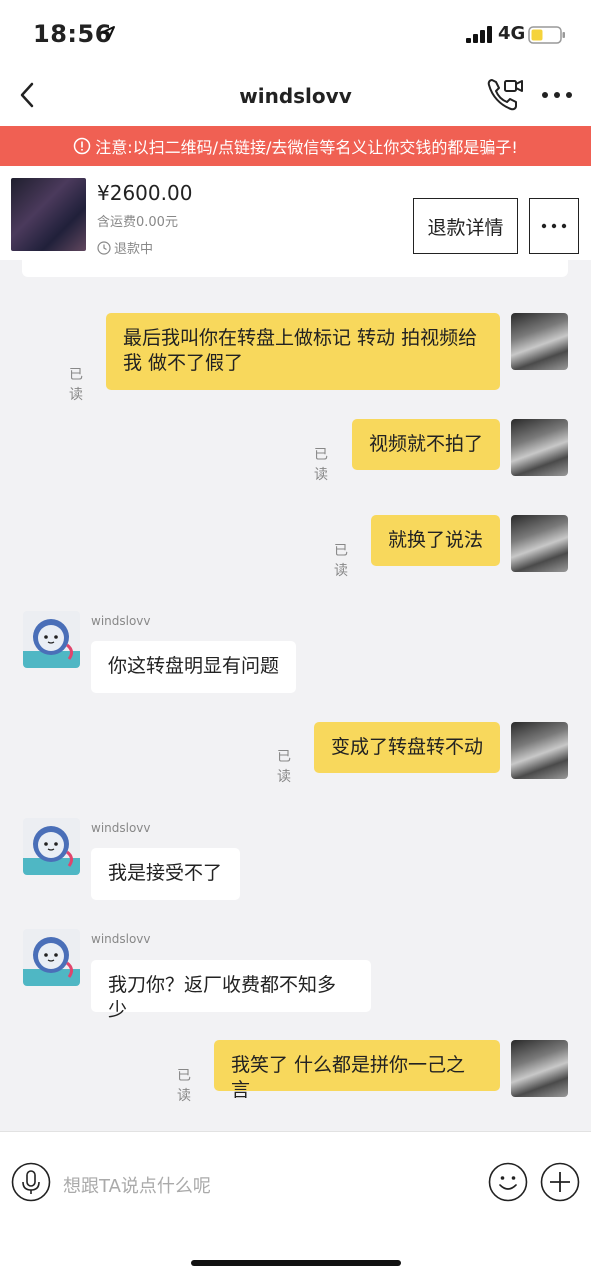 The image size is (591, 1279). Describe the element at coordinates (48, 214) in the screenshot. I see `product-thumbnail` at that location.